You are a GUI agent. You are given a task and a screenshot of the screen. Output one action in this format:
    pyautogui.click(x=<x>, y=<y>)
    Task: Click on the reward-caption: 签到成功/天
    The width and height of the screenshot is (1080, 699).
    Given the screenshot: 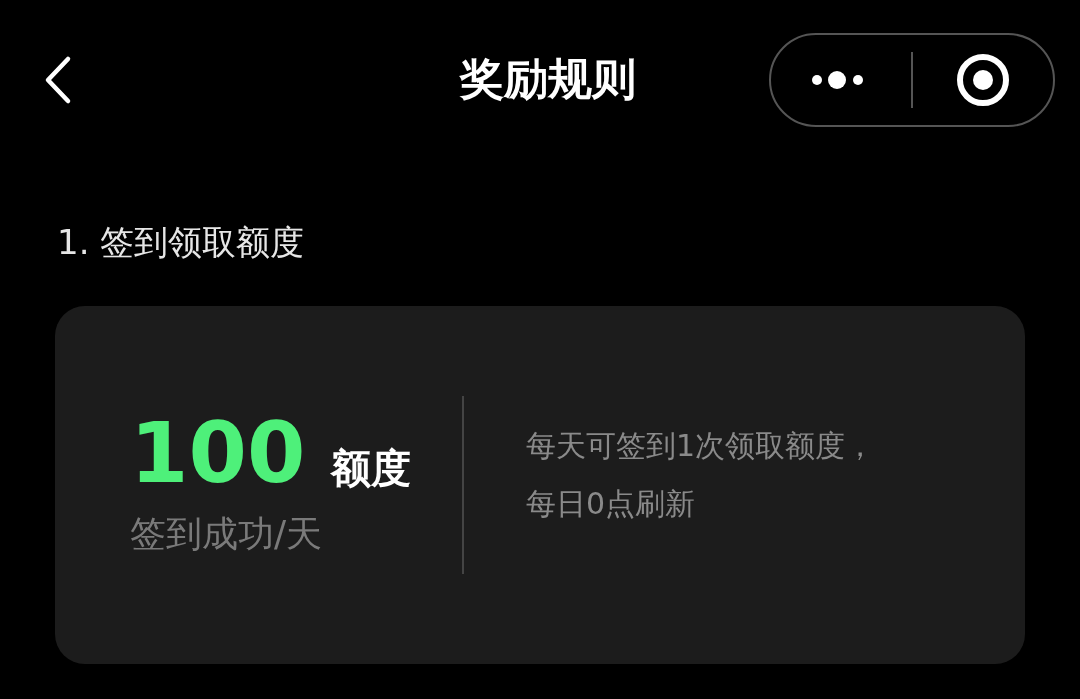 What is the action you would take?
    pyautogui.click(x=227, y=534)
    